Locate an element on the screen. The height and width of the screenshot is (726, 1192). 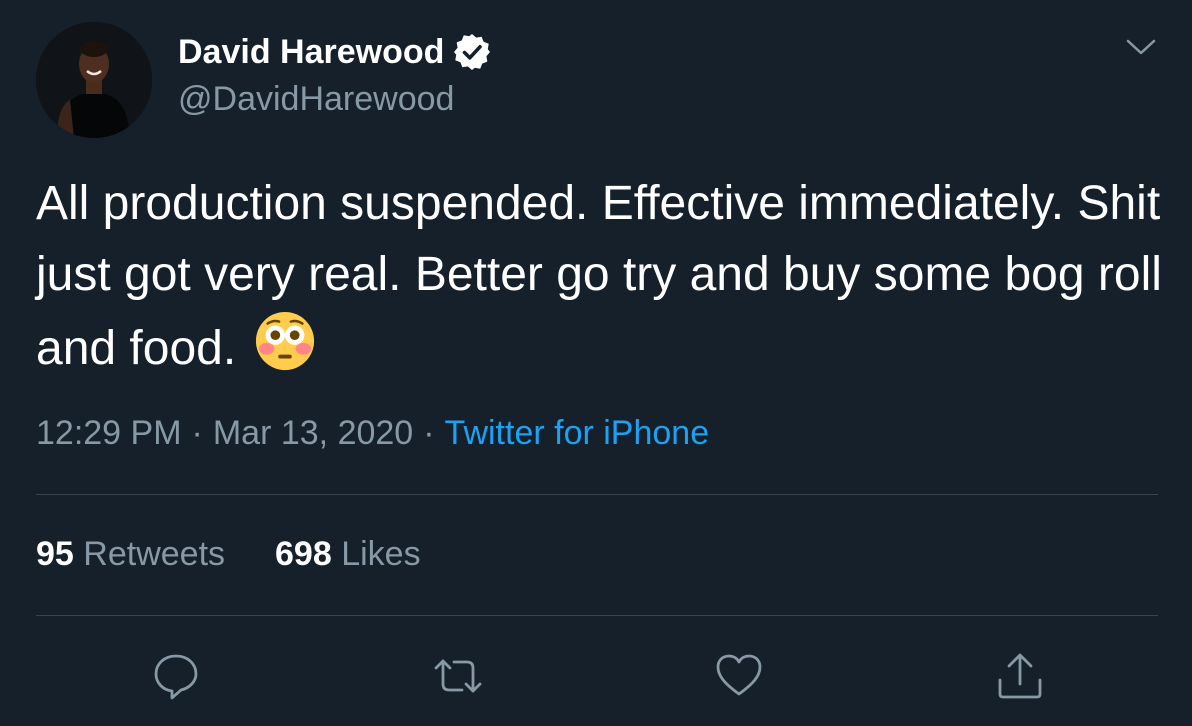
tweet-time: 12:29 PM is located at coordinates (109, 433).